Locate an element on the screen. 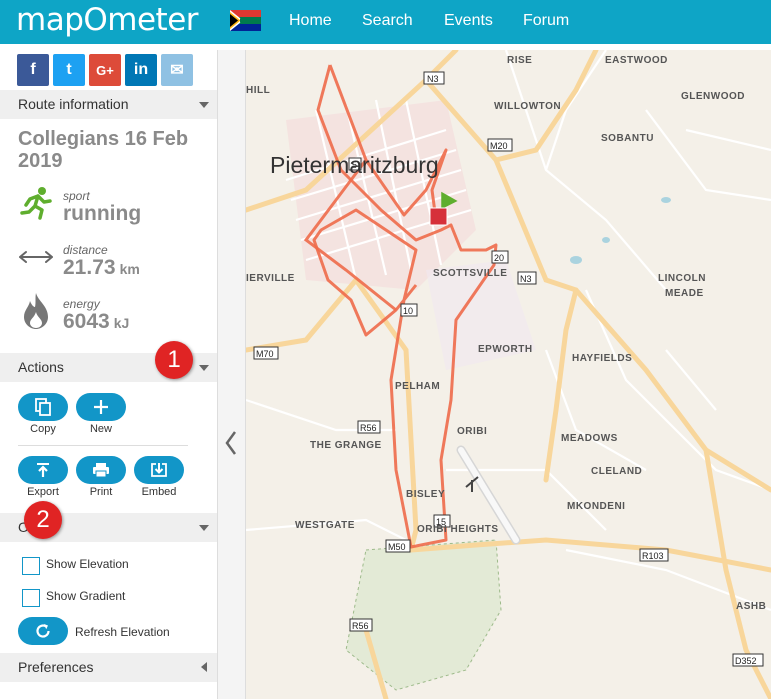 The width and height of the screenshot is (771, 699). top-bar: mapOmeter Home Search Events Forum is located at coordinates (385, 22).